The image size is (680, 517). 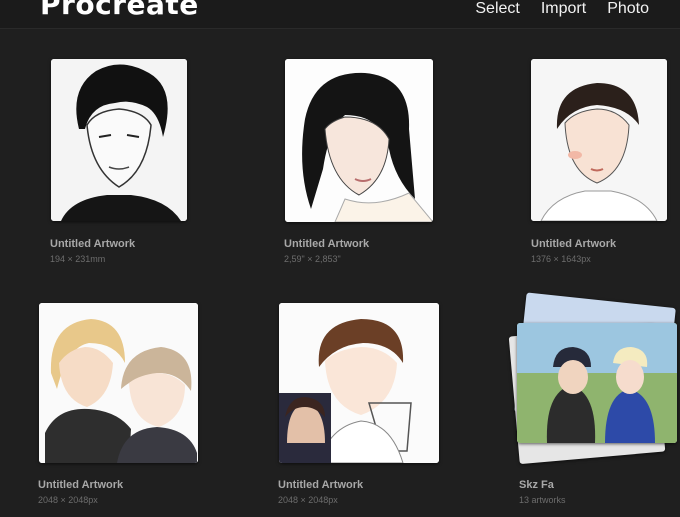 I want to click on two-characters-image, so click(x=118, y=383).